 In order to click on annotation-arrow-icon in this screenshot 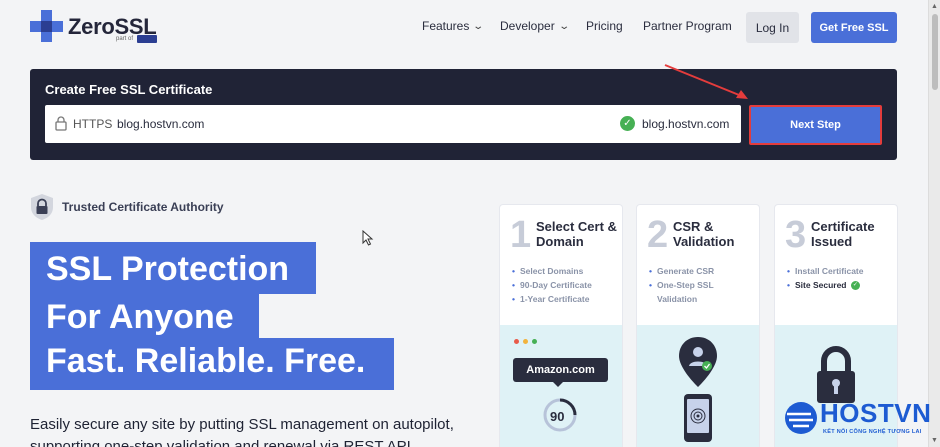, I will do `click(706, 81)`.